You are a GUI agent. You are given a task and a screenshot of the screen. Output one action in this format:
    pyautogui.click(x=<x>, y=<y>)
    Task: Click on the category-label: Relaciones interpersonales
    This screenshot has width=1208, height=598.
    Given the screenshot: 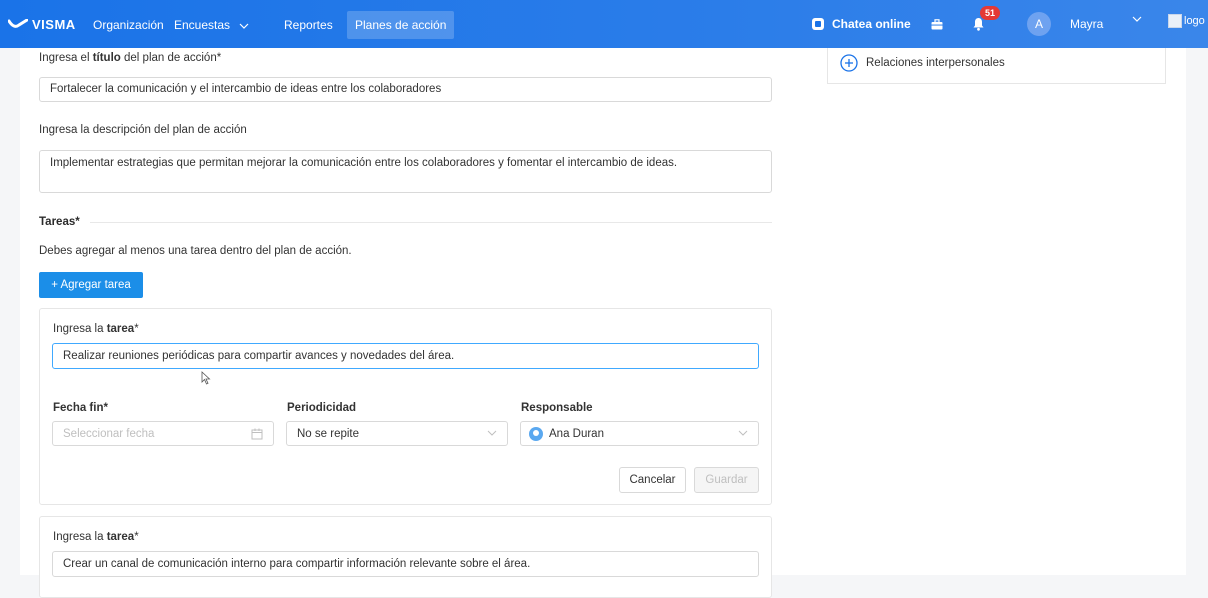 What is the action you would take?
    pyautogui.click(x=935, y=63)
    